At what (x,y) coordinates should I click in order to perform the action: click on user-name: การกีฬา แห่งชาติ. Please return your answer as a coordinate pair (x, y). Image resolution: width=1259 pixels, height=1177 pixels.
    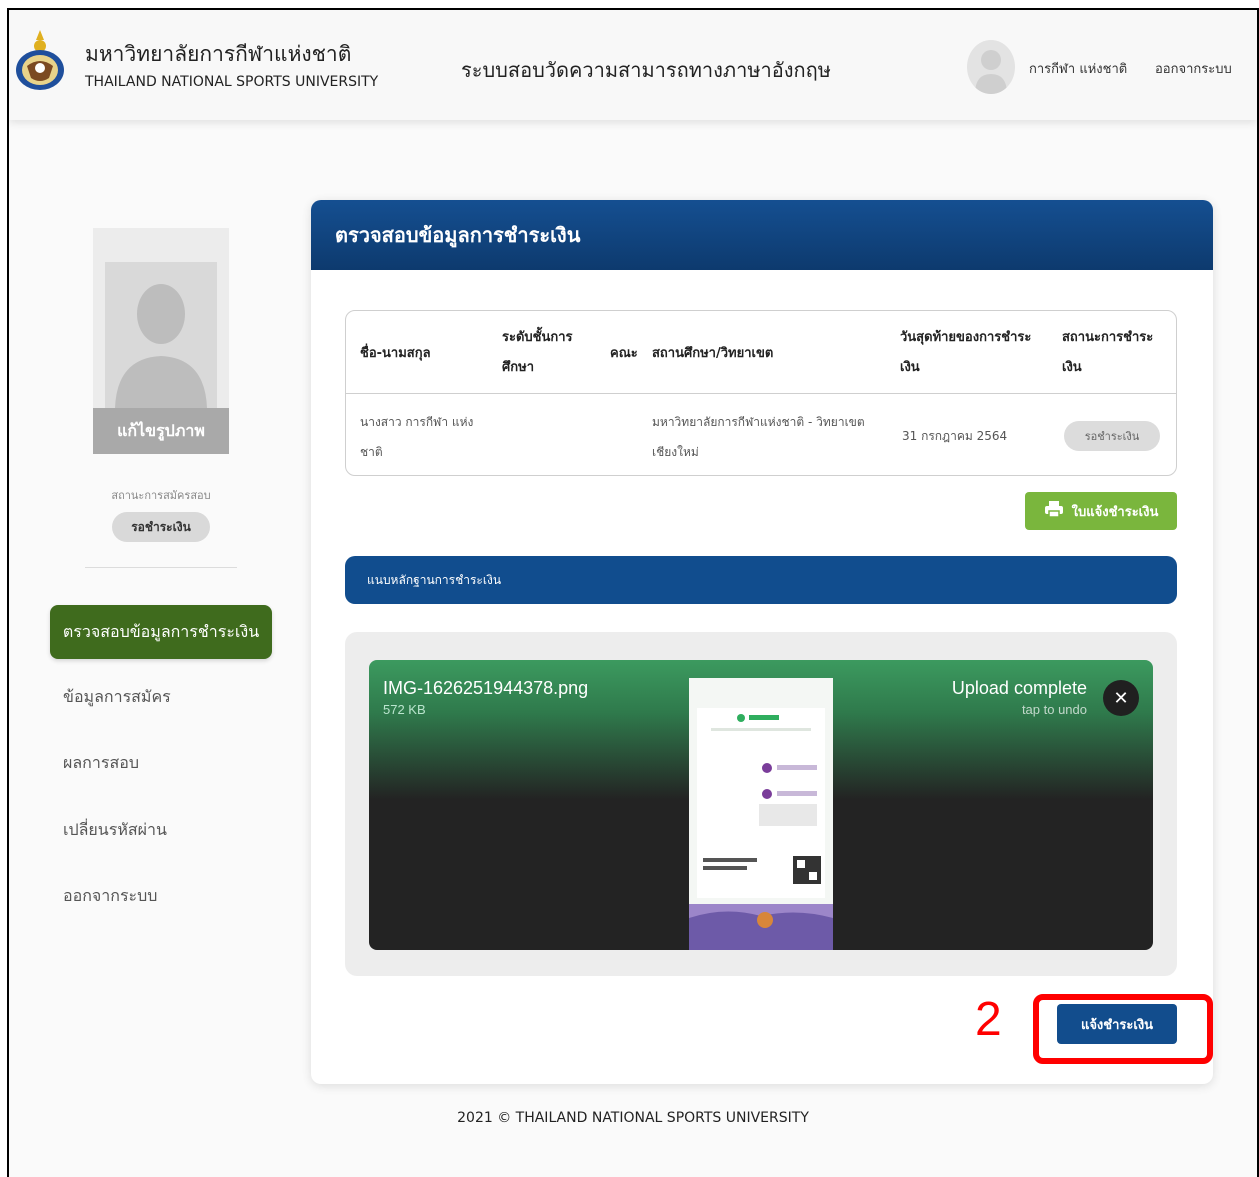
    Looking at the image, I should click on (1078, 68).